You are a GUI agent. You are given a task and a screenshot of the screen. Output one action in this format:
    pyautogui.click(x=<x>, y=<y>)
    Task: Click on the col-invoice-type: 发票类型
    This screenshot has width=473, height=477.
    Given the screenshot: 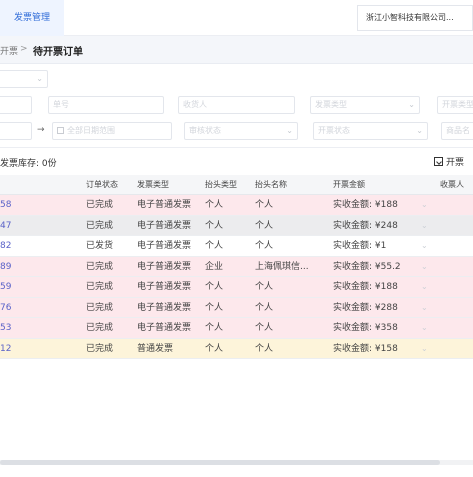 What is the action you would take?
    pyautogui.click(x=169, y=185)
    